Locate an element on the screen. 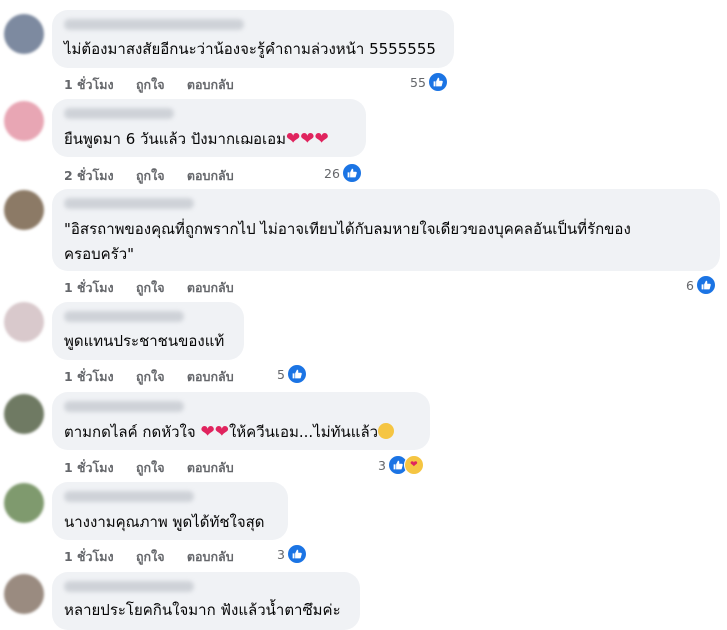  comment-text: หลายประโยคกินใจมาก ฟังแล้วน้ำตาซึมค่ะ is located at coordinates (202, 610).